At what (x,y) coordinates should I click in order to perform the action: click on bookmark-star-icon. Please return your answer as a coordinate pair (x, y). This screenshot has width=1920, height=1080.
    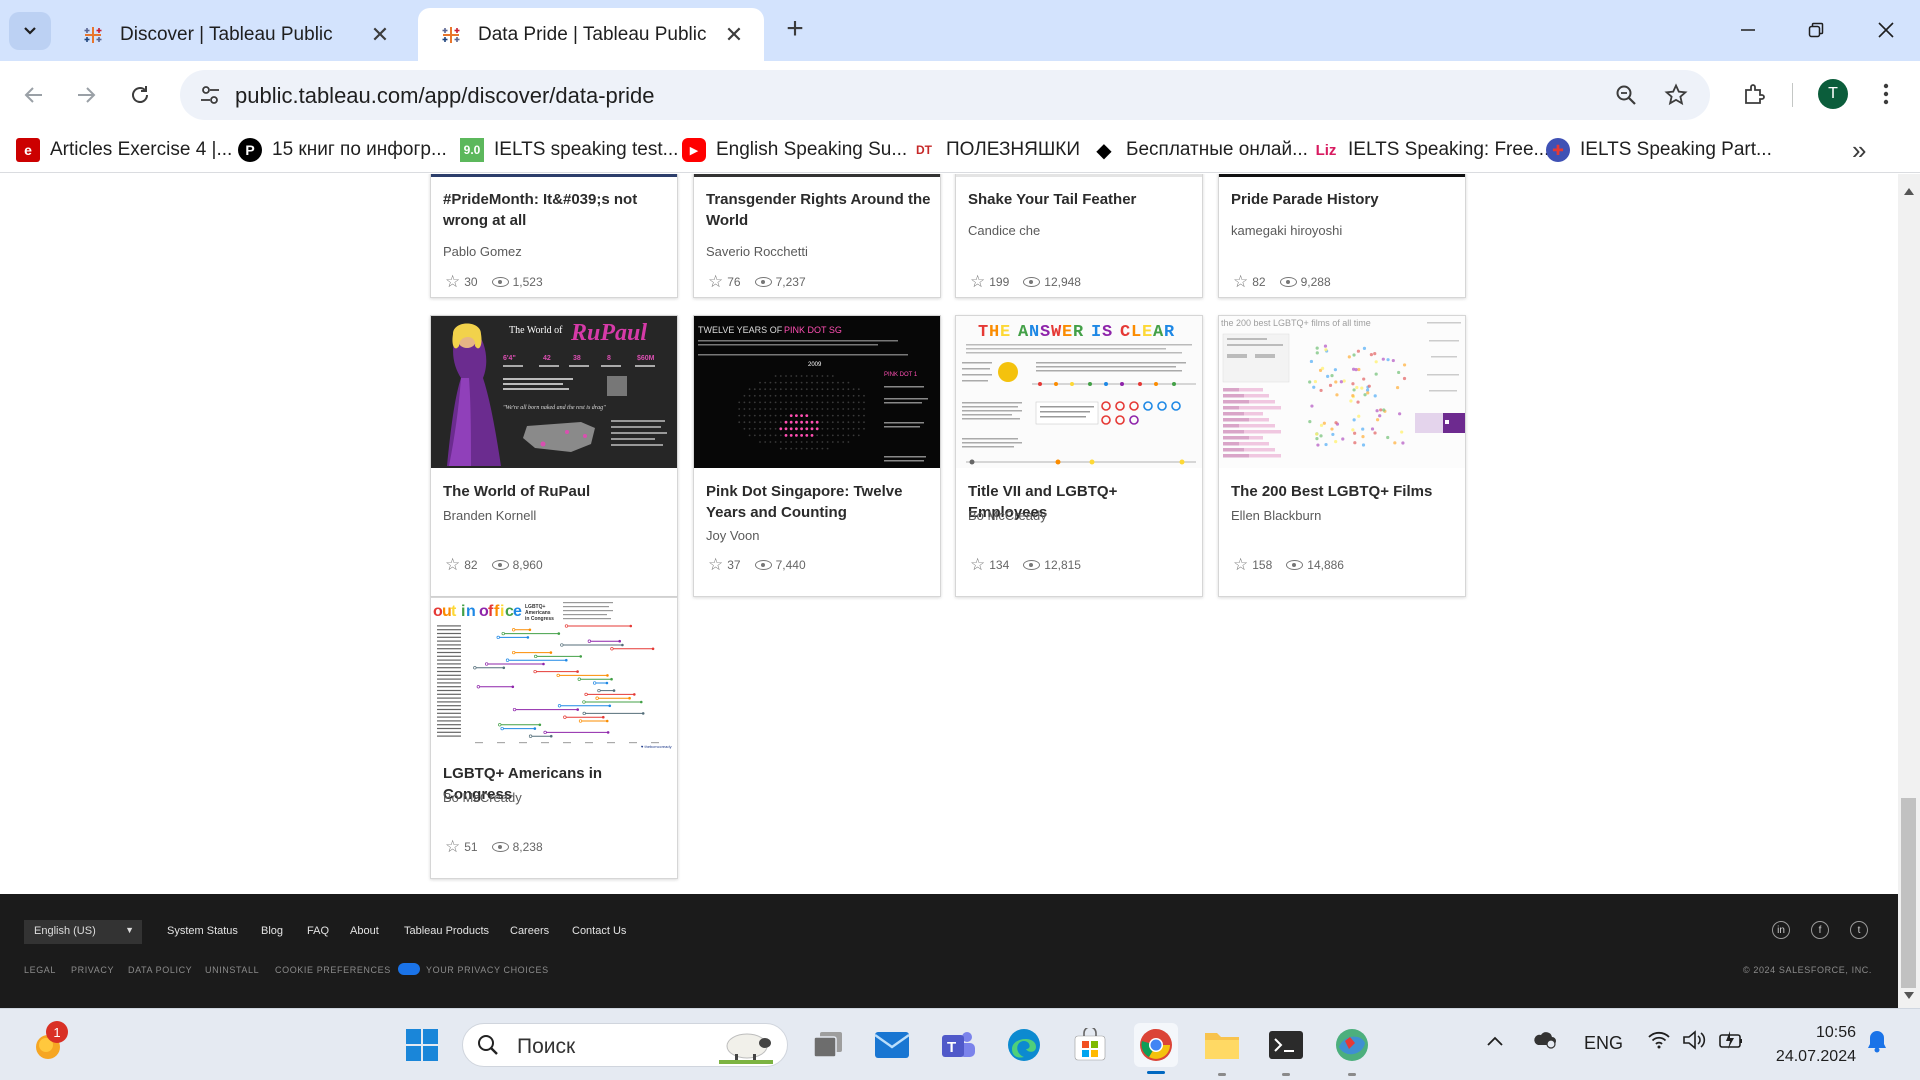
    Looking at the image, I should click on (1676, 95).